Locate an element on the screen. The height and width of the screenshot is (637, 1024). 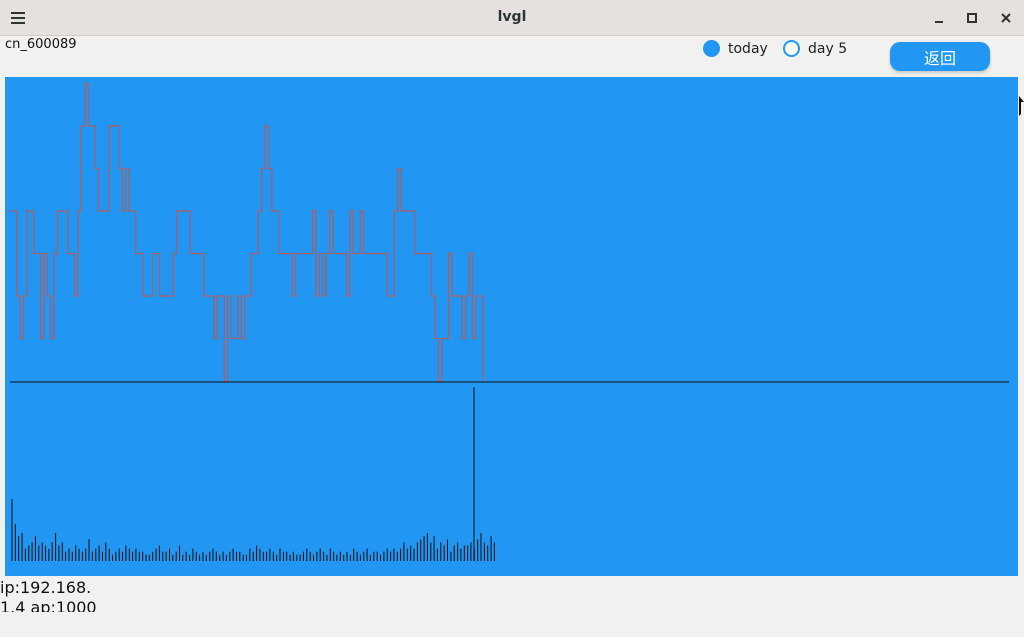
title-bar: lvgl is located at coordinates (512, 18).